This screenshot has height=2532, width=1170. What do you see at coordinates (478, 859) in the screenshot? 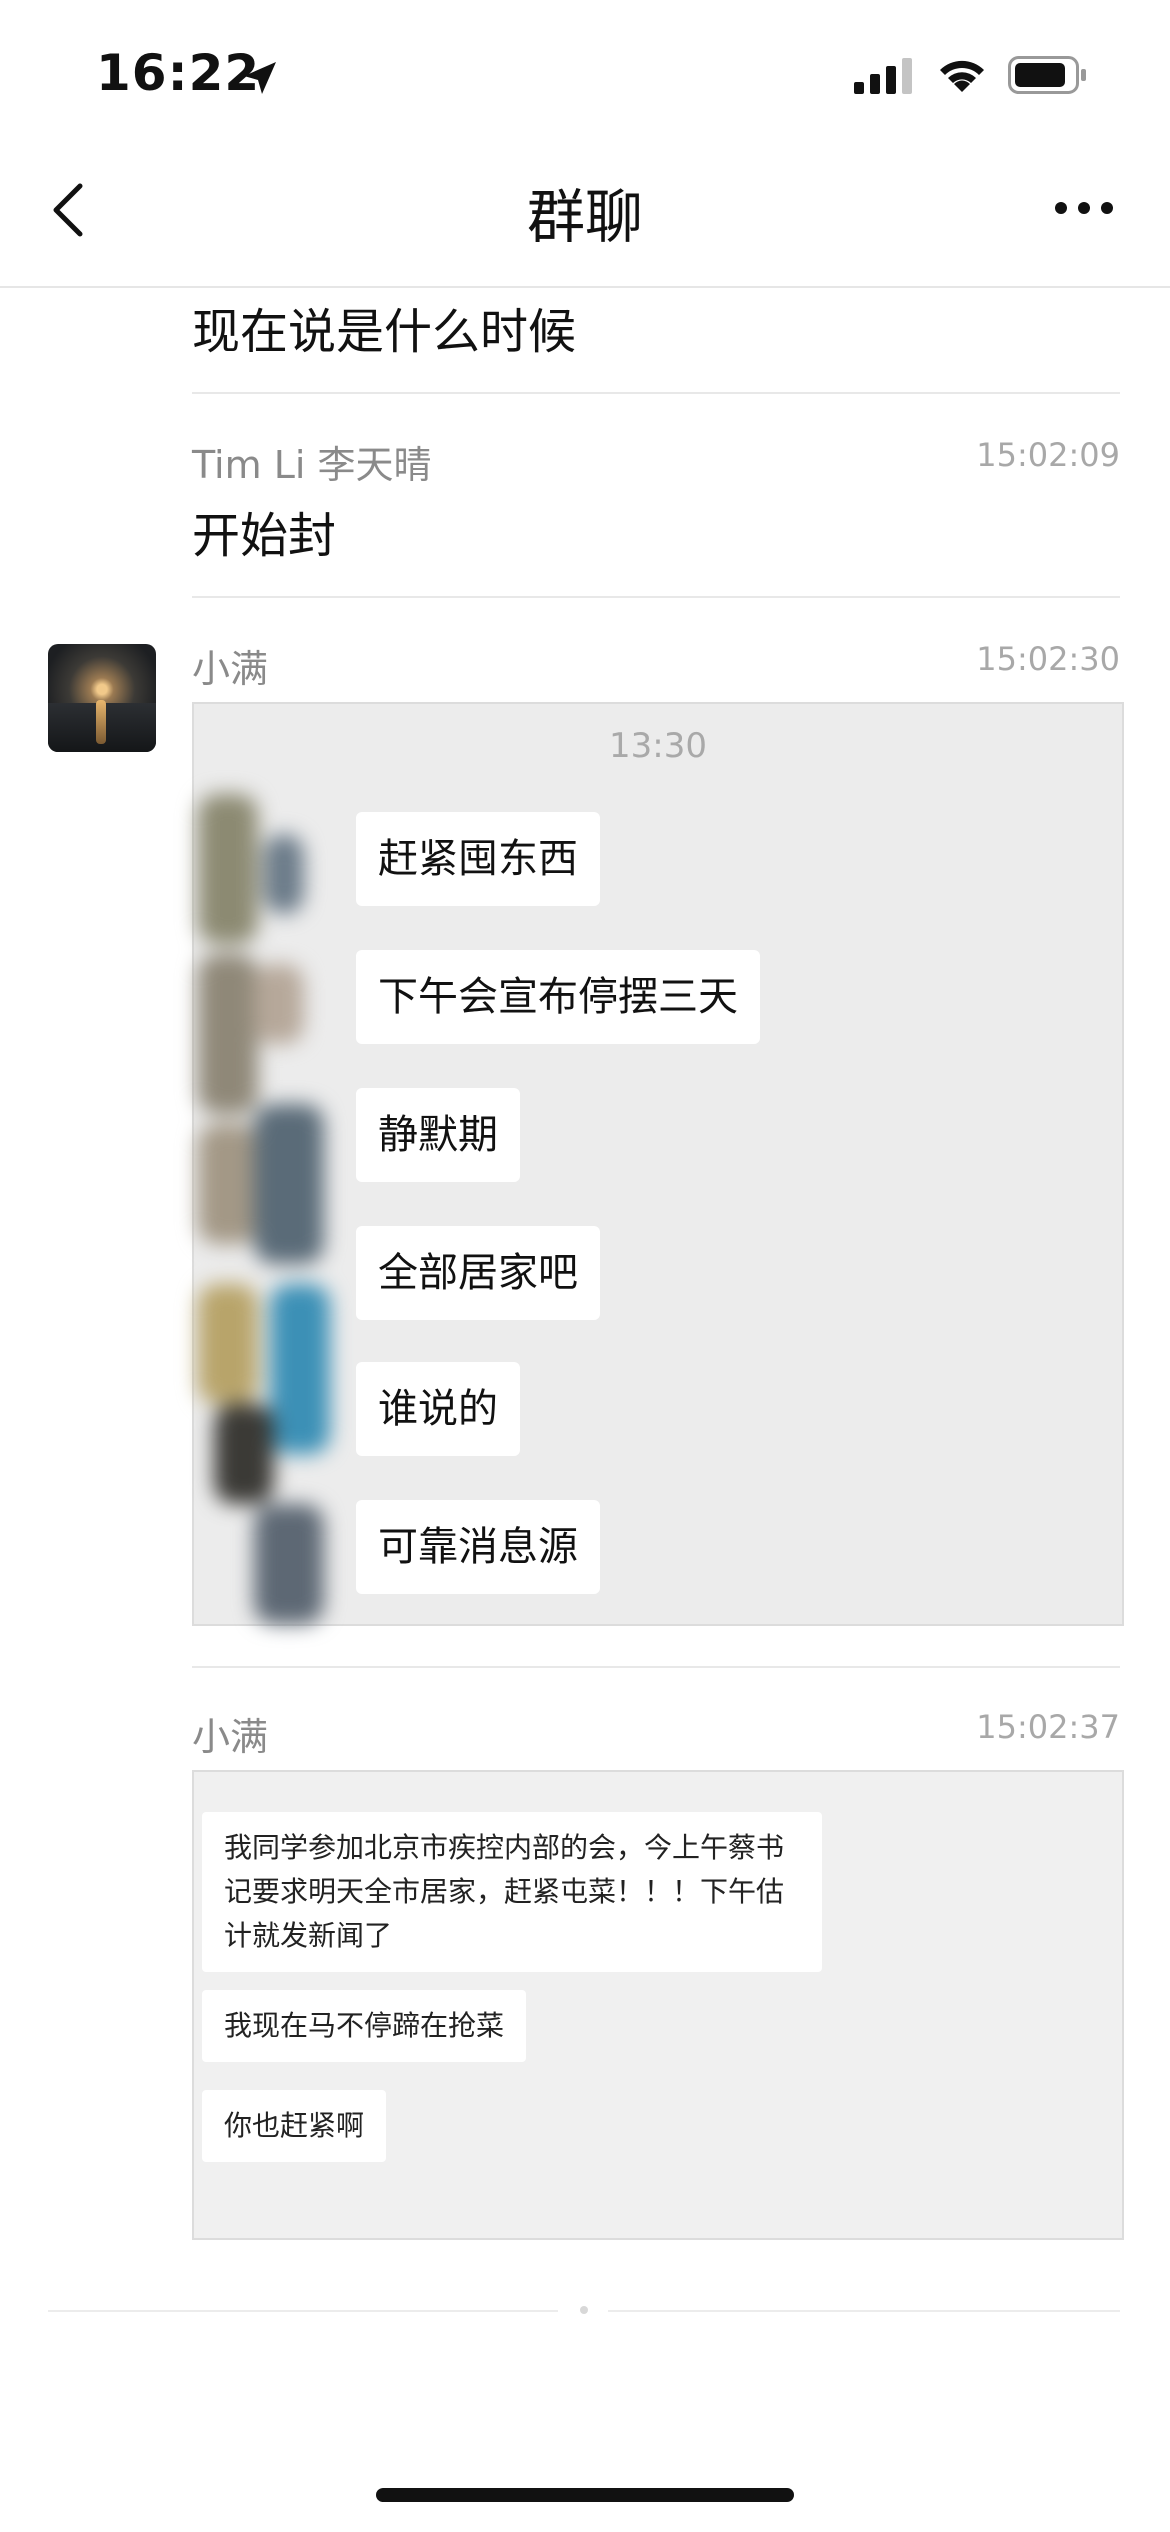
I see `chat-bubble: 赶紧囤东西` at bounding box center [478, 859].